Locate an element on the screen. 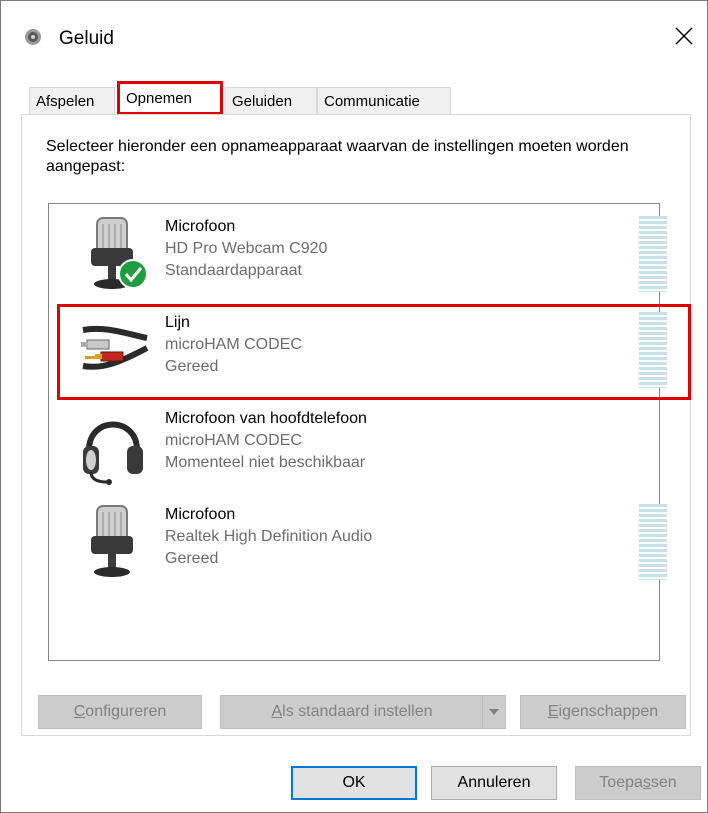 The width and height of the screenshot is (708, 813). device-status: Standaardapparaat is located at coordinates (233, 270).